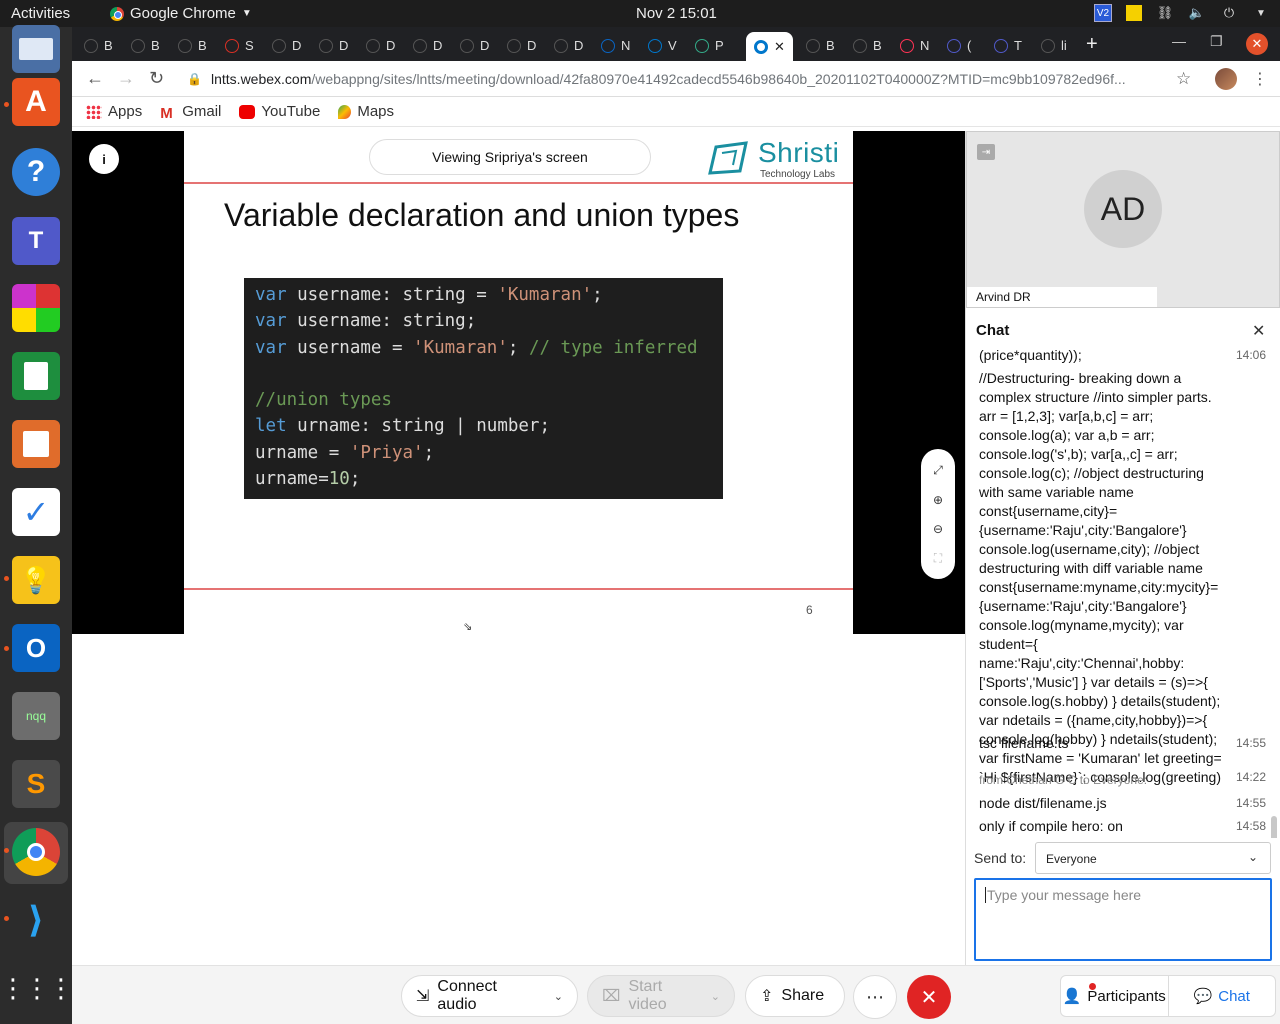  What do you see at coordinates (36, 580) in the screenshot?
I see `lightbulb-app-icon: 💡` at bounding box center [36, 580].